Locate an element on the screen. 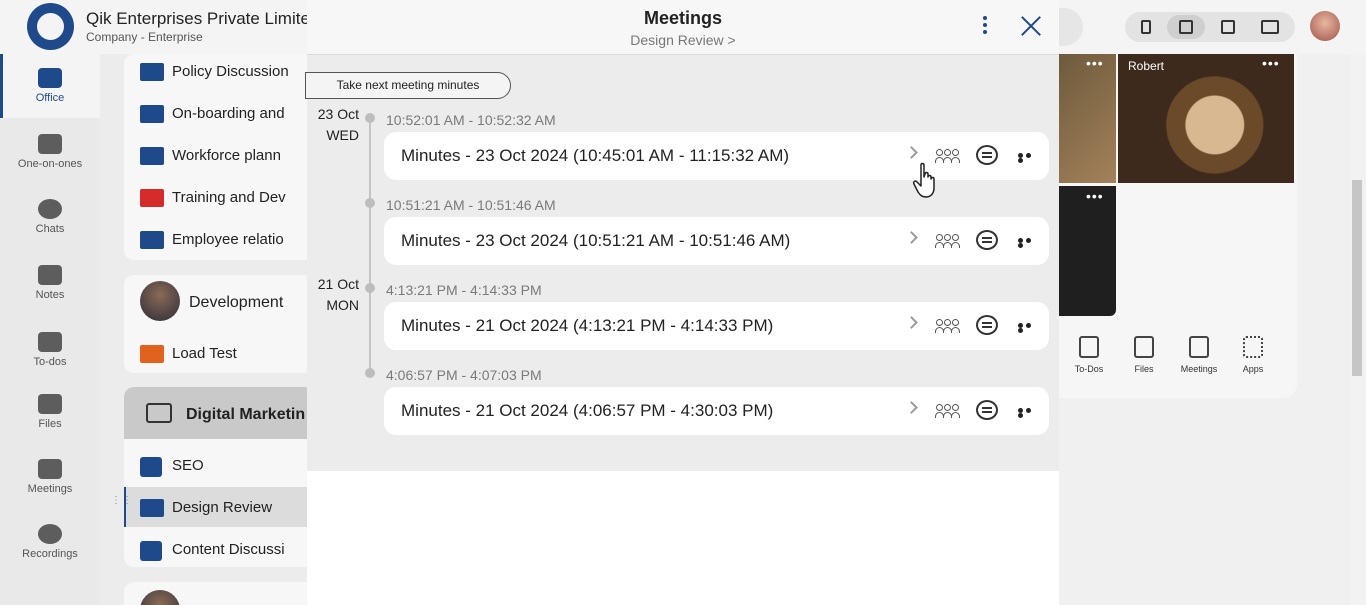 Image resolution: width=1366 pixels, height=605 pixels. checkbox-icon is located at coordinates (1089, 347).